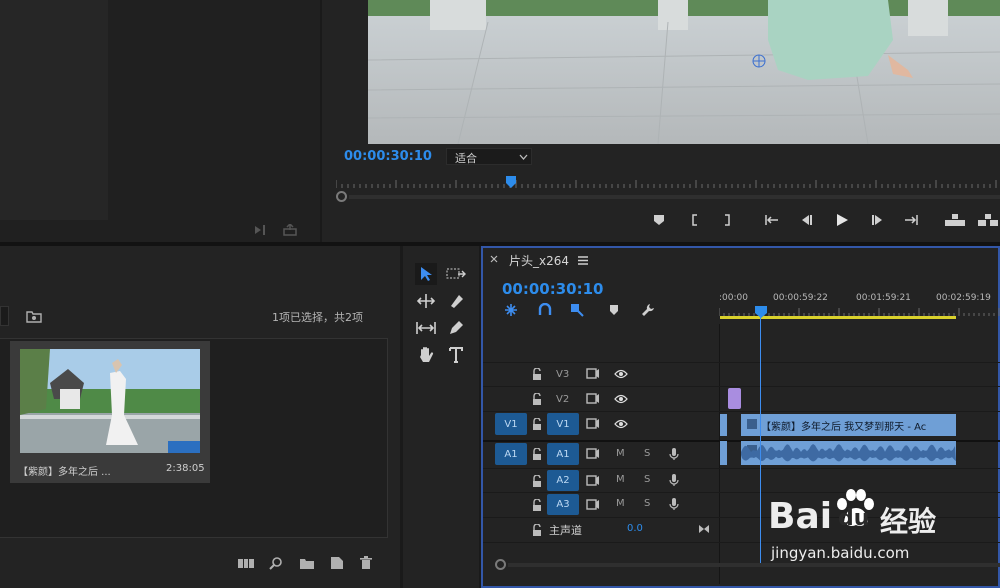 The width and height of the screenshot is (1000, 588). What do you see at coordinates (426, 301) in the screenshot?
I see `ripple-edit-tool-icon` at bounding box center [426, 301].